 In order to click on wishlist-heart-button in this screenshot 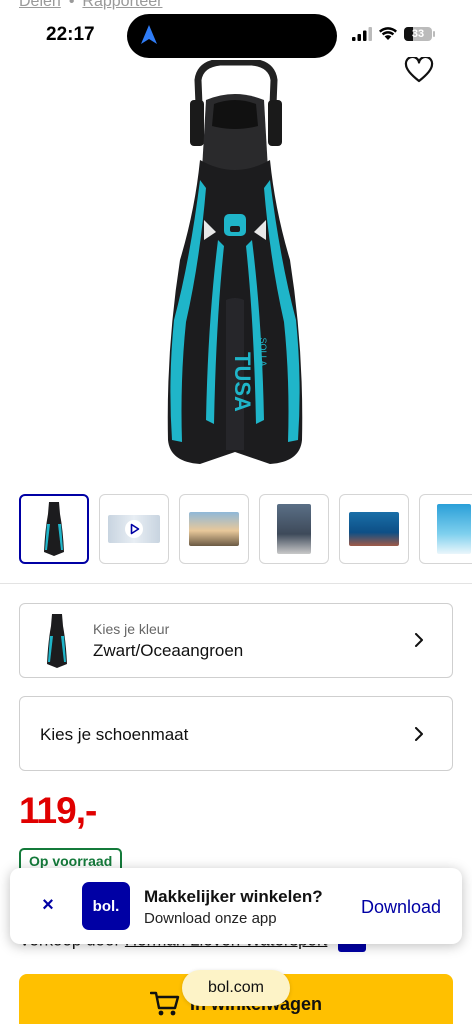, I will do `click(419, 70)`.